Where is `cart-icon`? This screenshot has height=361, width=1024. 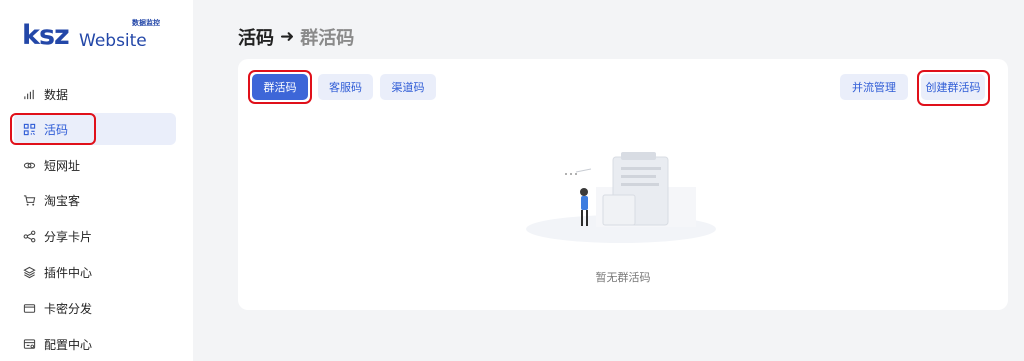
cart-icon is located at coordinates (29, 200).